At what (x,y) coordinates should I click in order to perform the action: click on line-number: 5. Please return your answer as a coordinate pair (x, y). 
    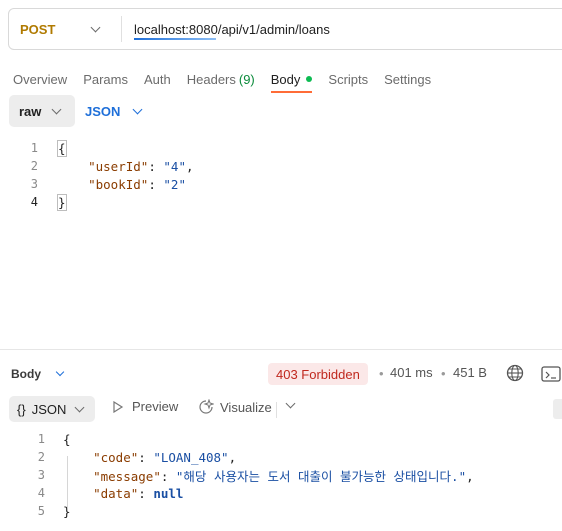
    Looking at the image, I should click on (41, 511).